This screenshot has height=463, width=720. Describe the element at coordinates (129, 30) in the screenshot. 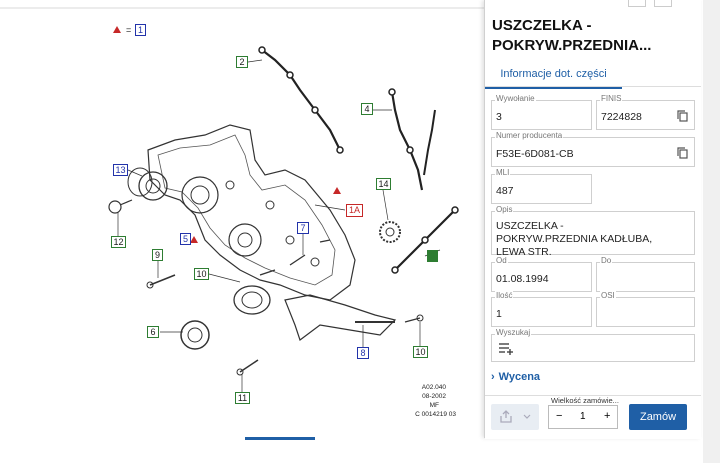

I see `legend-equals: =` at that location.